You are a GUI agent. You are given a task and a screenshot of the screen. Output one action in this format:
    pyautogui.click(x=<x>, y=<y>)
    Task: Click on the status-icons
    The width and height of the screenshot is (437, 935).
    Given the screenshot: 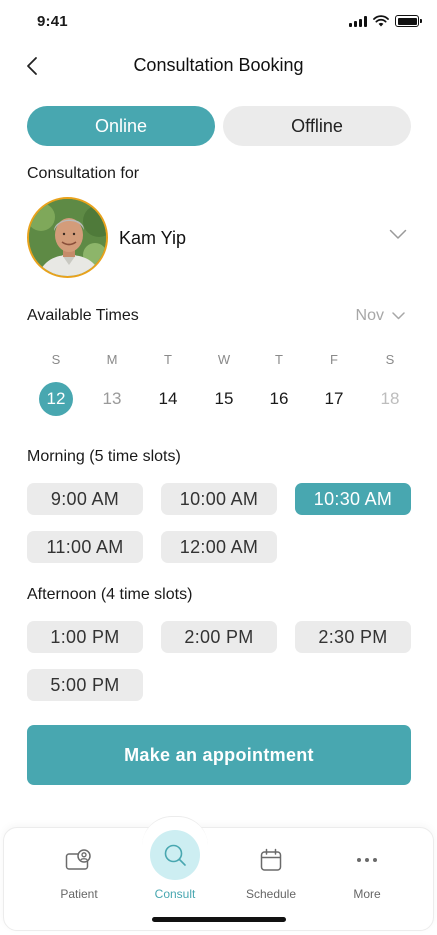 What is the action you would take?
    pyautogui.click(x=385, y=21)
    